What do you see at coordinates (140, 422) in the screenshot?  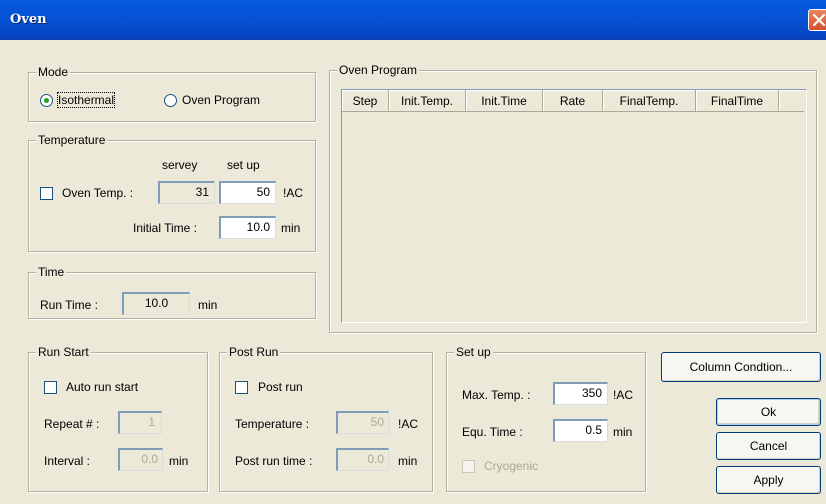 I see `repeat-input: 1` at bounding box center [140, 422].